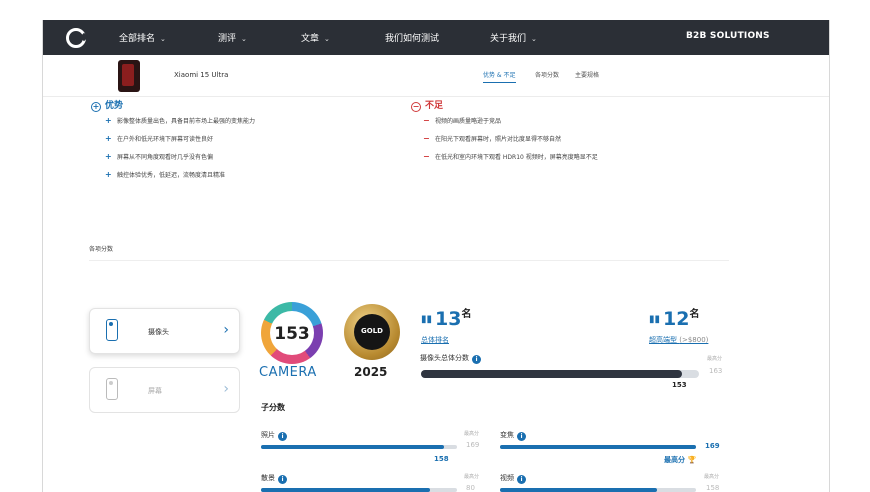  Describe the element at coordinates (552, 374) in the screenshot. I see `overall-score-fill` at that location.